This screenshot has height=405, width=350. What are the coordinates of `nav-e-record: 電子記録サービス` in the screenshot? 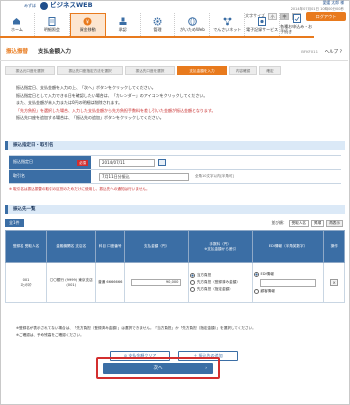 It's located at (263, 24).